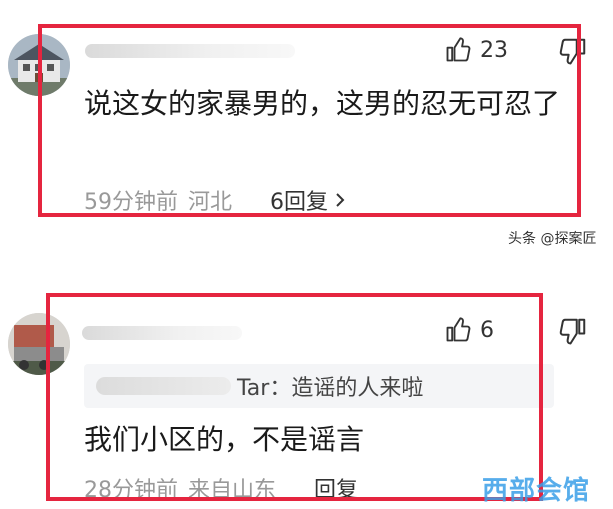 The height and width of the screenshot is (509, 613). I want to click on watermark: 西部会馆, so click(536, 491).